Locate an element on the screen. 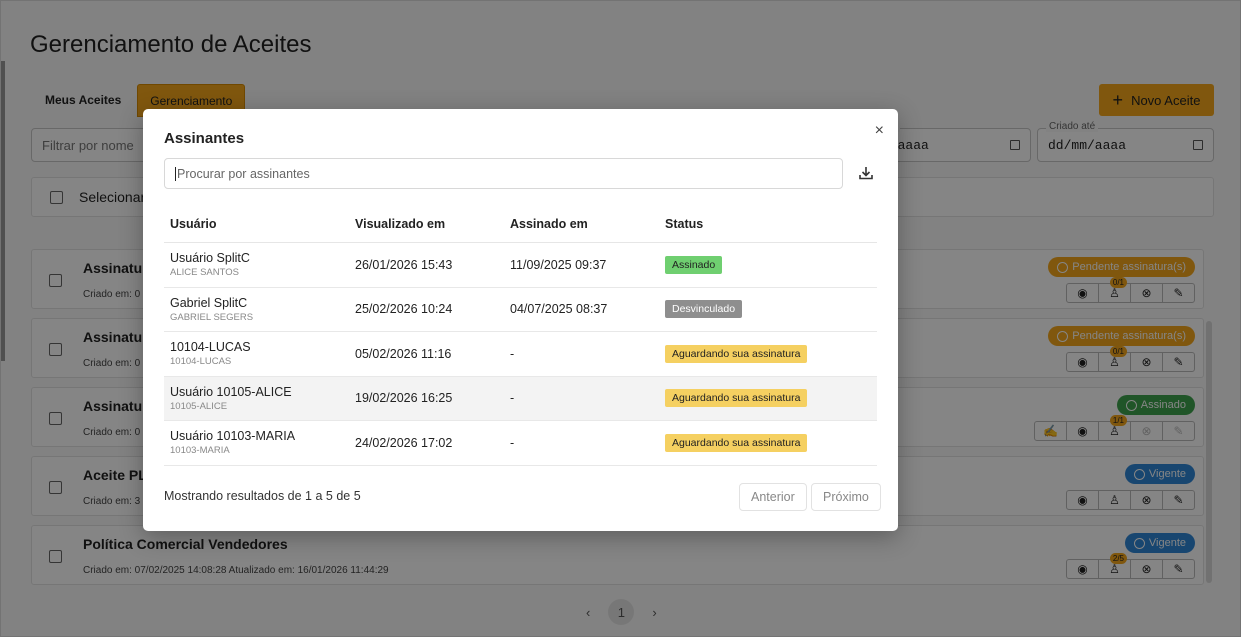 Image resolution: width=1241 pixels, height=637 pixels. viewed-at: 19/02/2026 16:25 is located at coordinates (404, 398).